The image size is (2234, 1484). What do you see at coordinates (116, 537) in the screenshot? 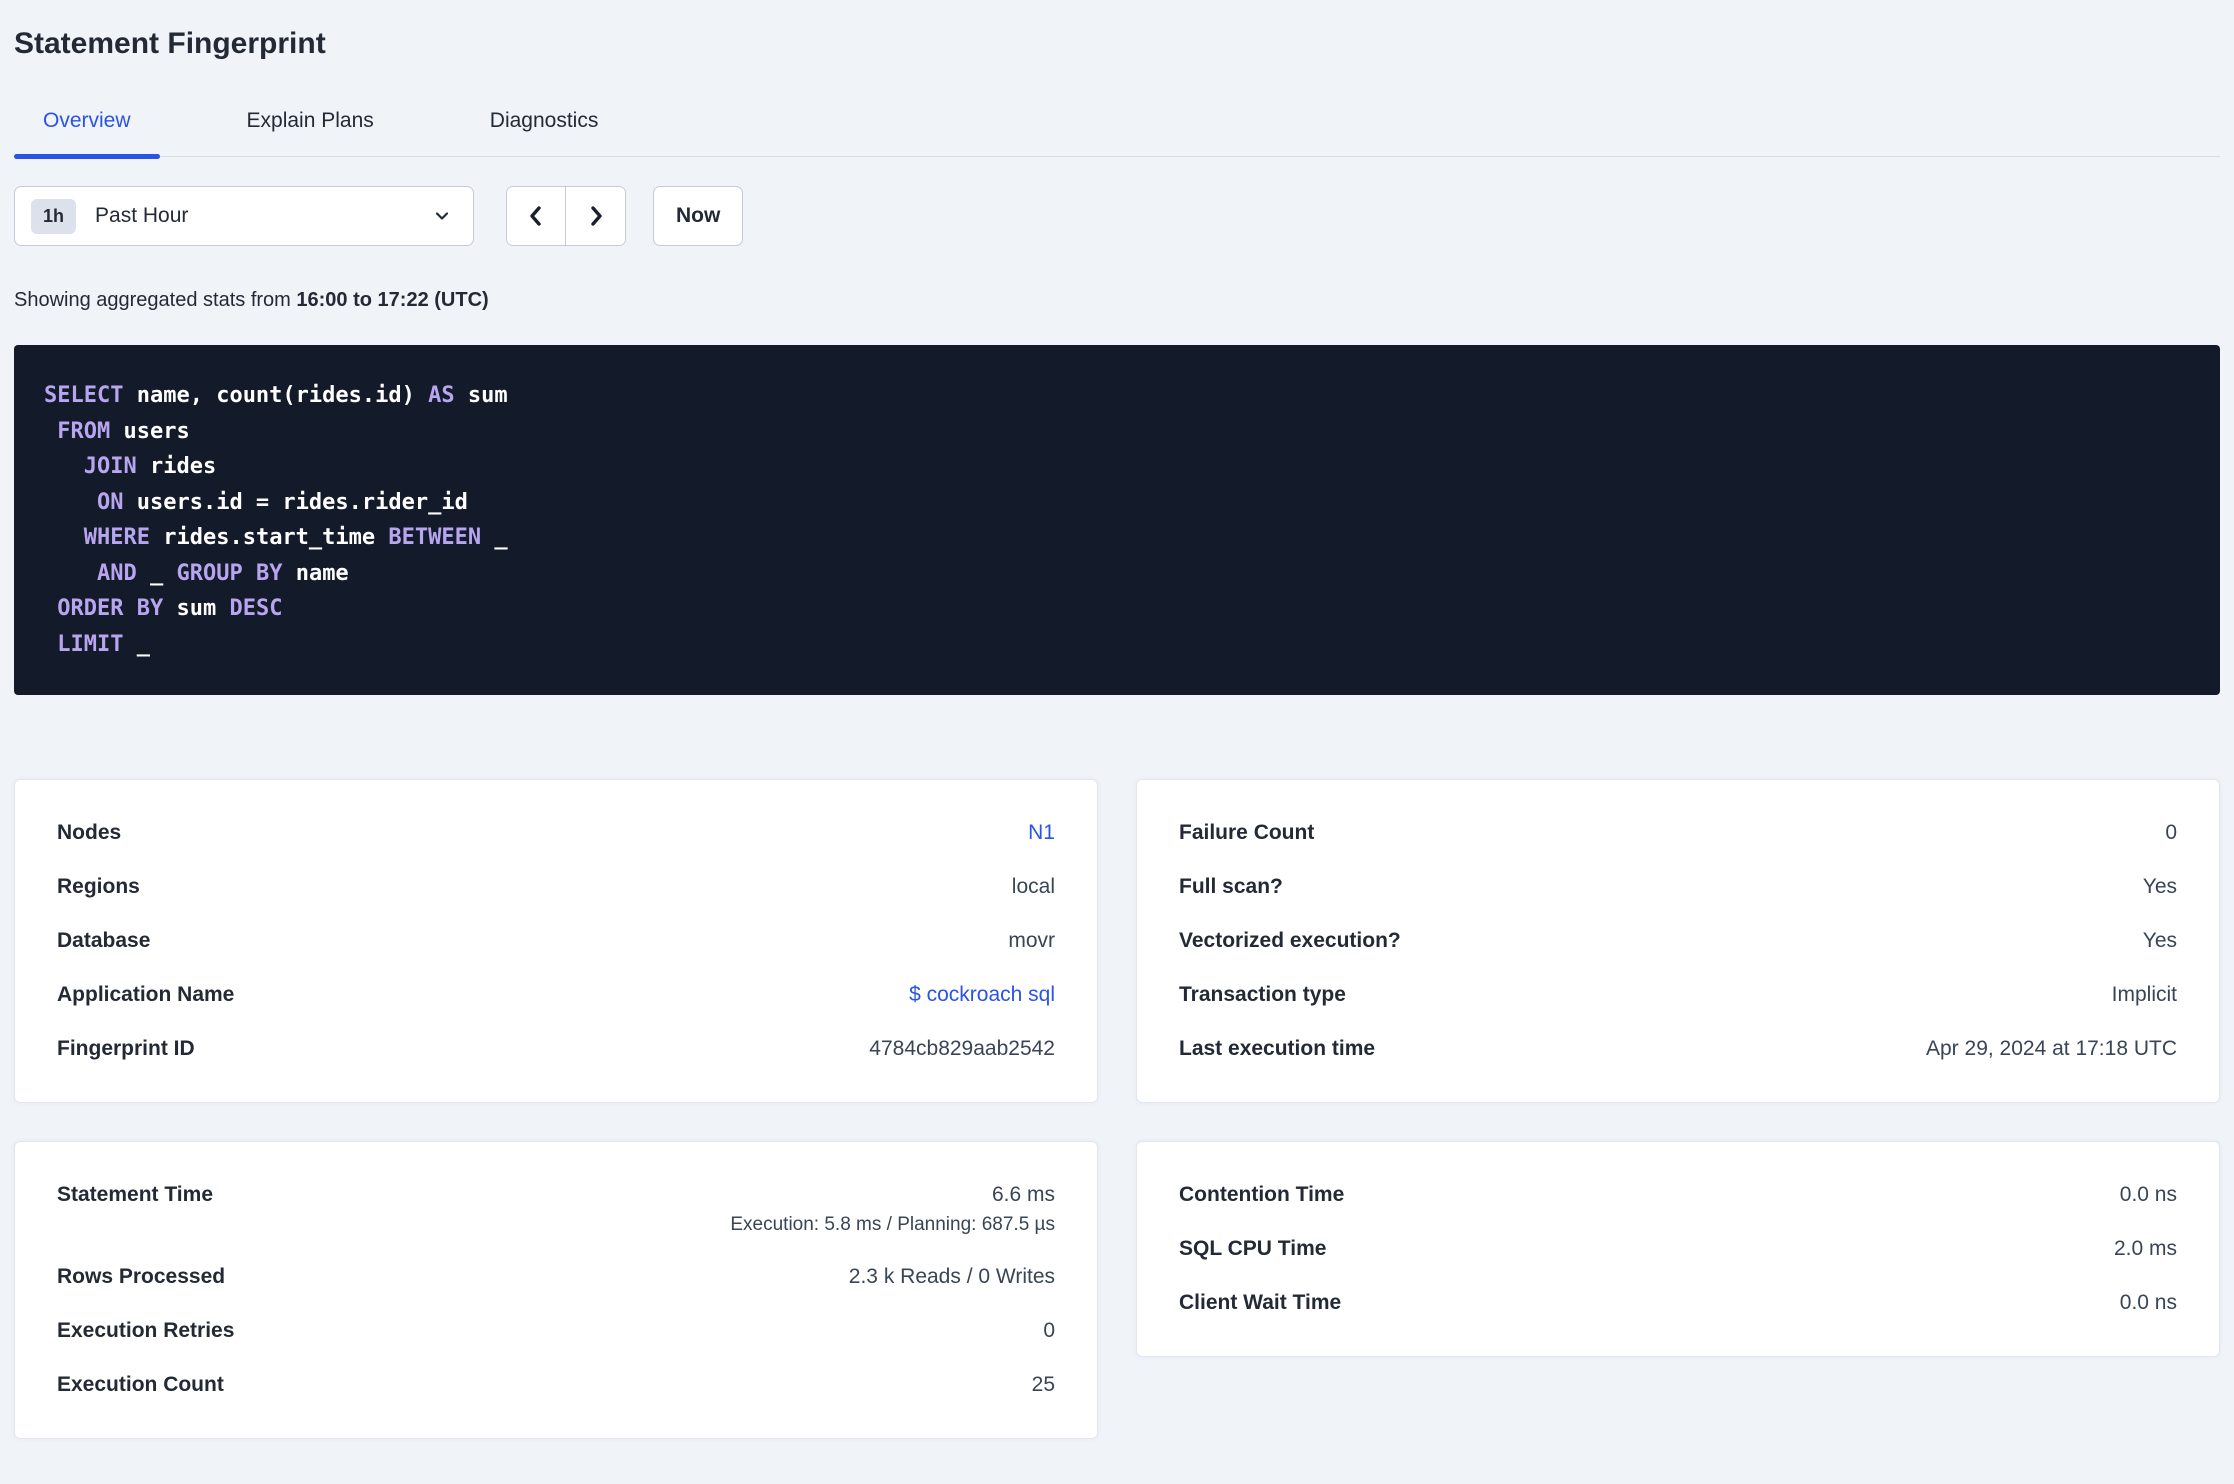
I see `sql-keyword: WHERE` at bounding box center [116, 537].